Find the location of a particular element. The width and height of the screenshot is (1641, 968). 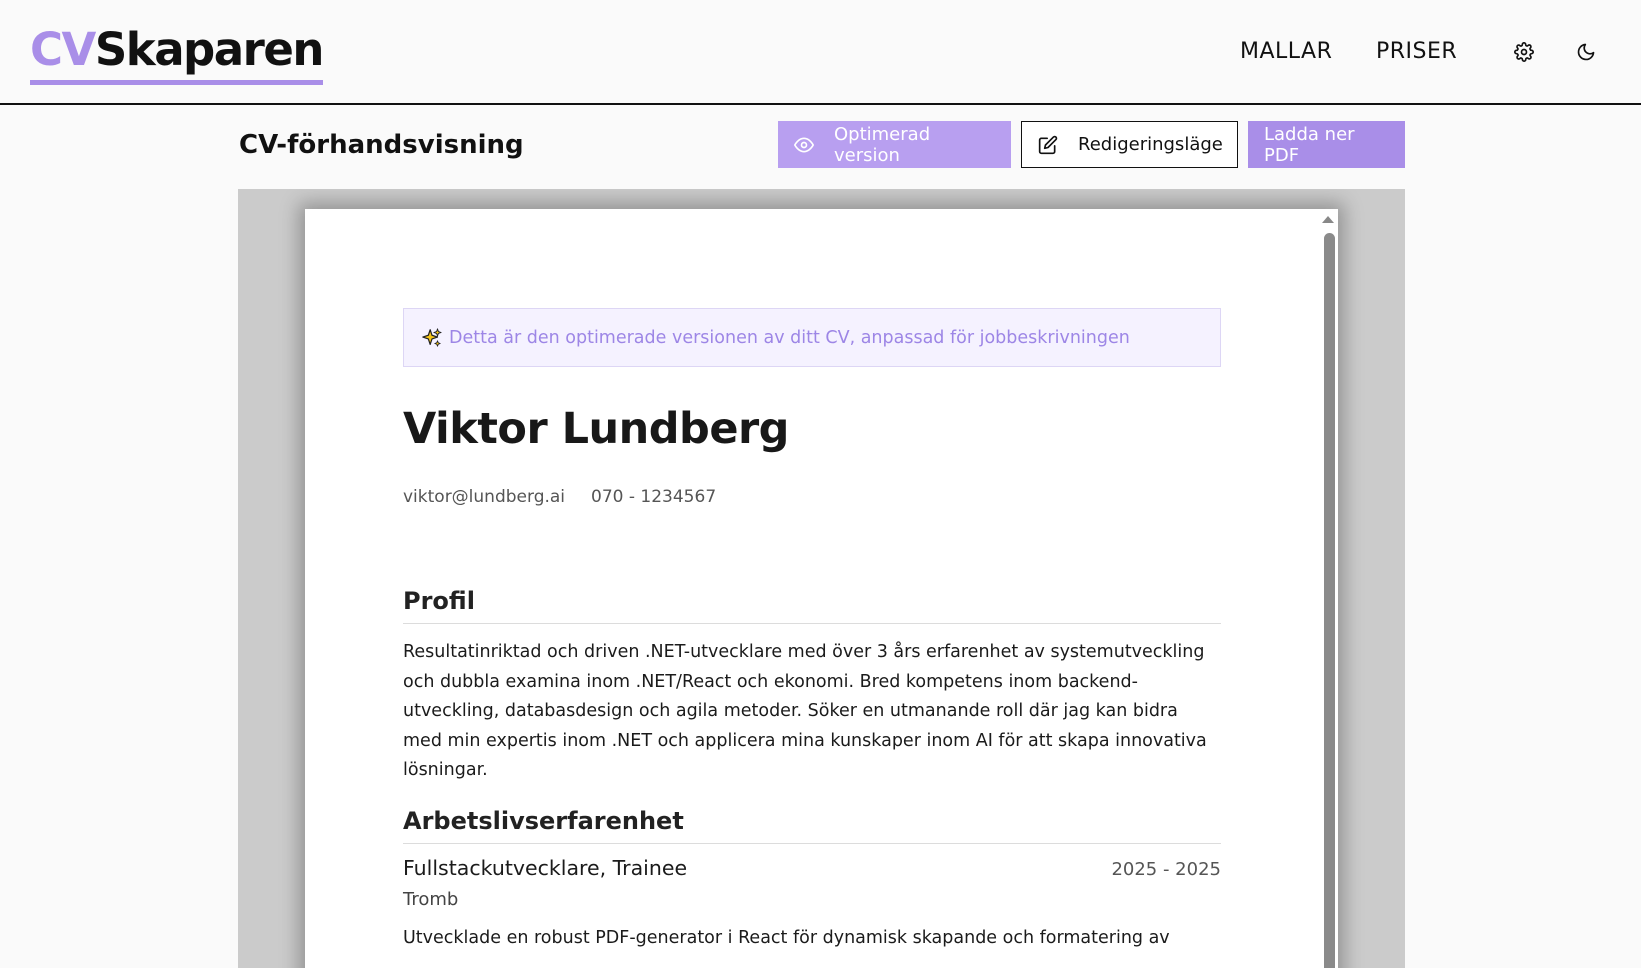

section-title-work: Arbetslivserfarenhet is located at coordinates (812, 825).